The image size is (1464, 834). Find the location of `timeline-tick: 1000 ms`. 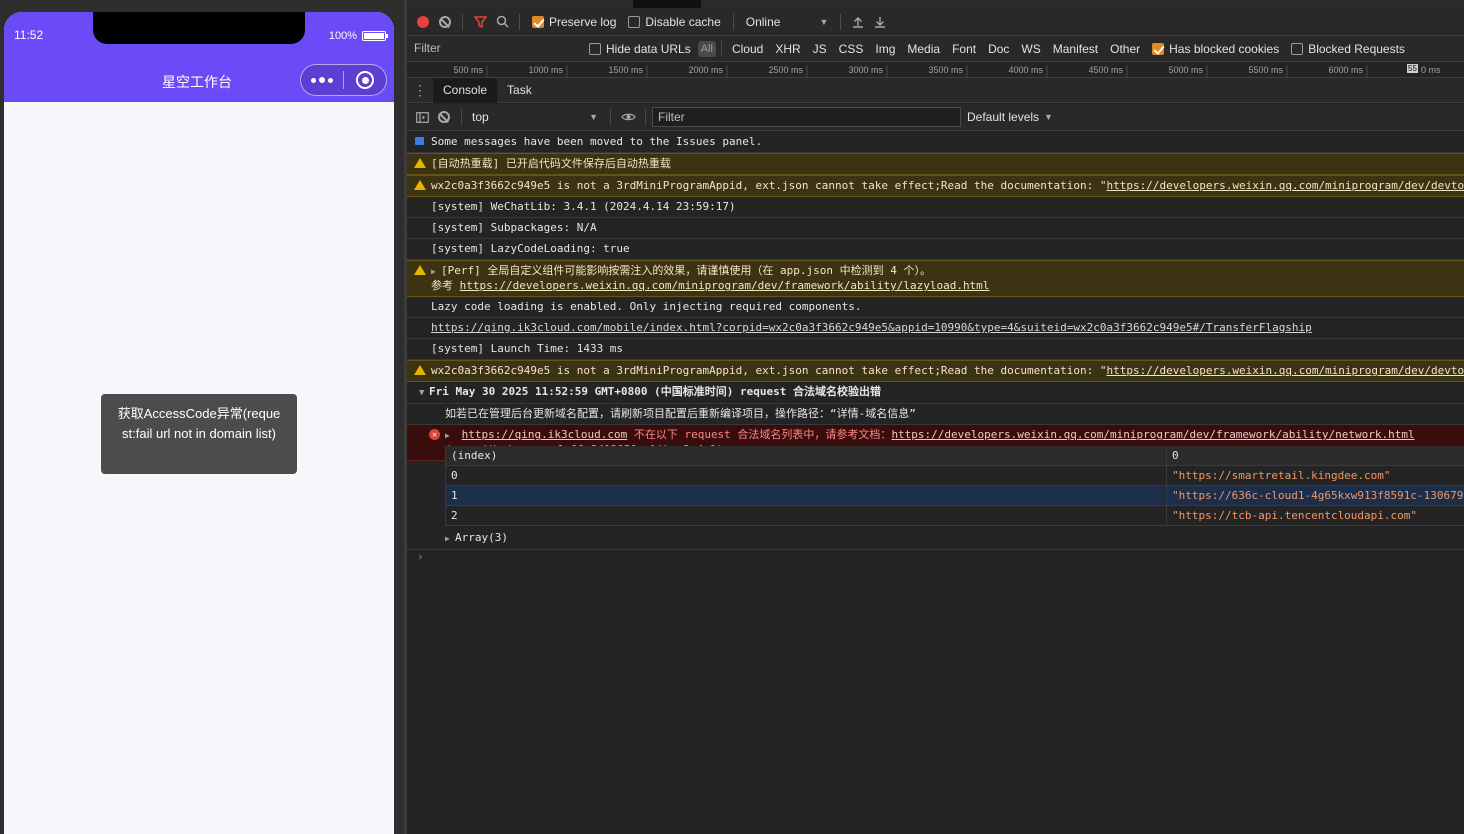

timeline-tick: 1000 ms is located at coordinates (547, 71).